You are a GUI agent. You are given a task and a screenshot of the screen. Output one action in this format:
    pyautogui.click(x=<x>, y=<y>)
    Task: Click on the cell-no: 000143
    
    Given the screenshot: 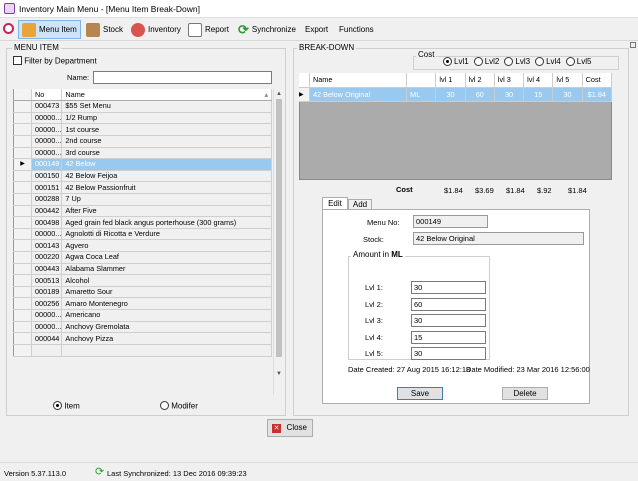 What is the action you would take?
    pyautogui.click(x=47, y=246)
    